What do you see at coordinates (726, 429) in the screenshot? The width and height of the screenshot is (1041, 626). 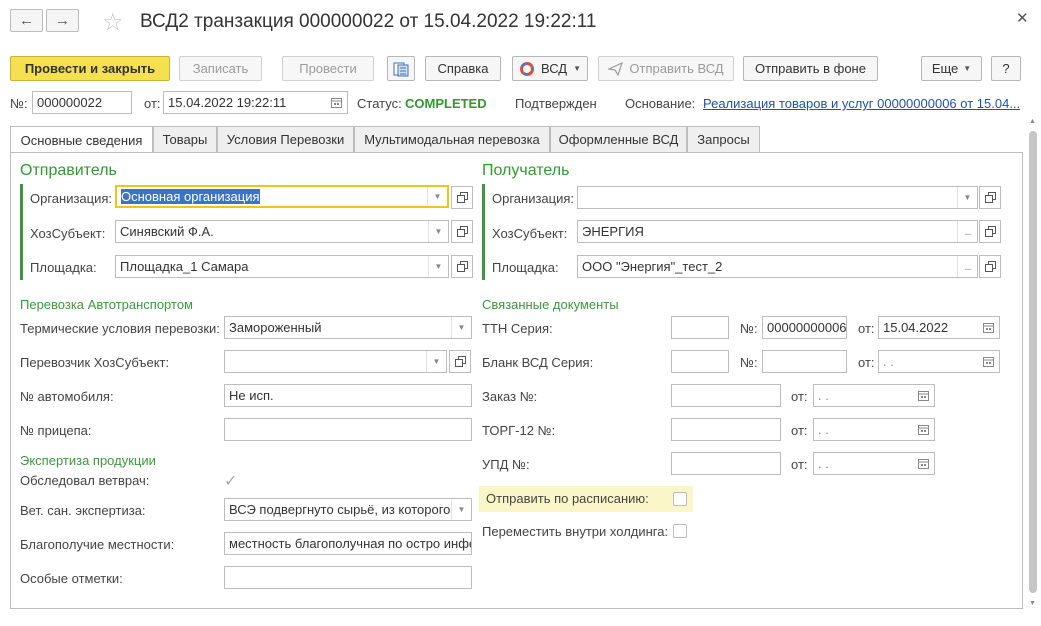 I see `torg12-number-input` at bounding box center [726, 429].